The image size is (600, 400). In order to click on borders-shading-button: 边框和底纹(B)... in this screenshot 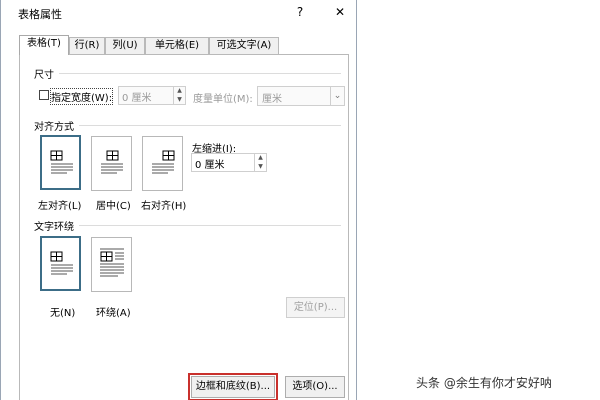, I will do `click(233, 386)`.